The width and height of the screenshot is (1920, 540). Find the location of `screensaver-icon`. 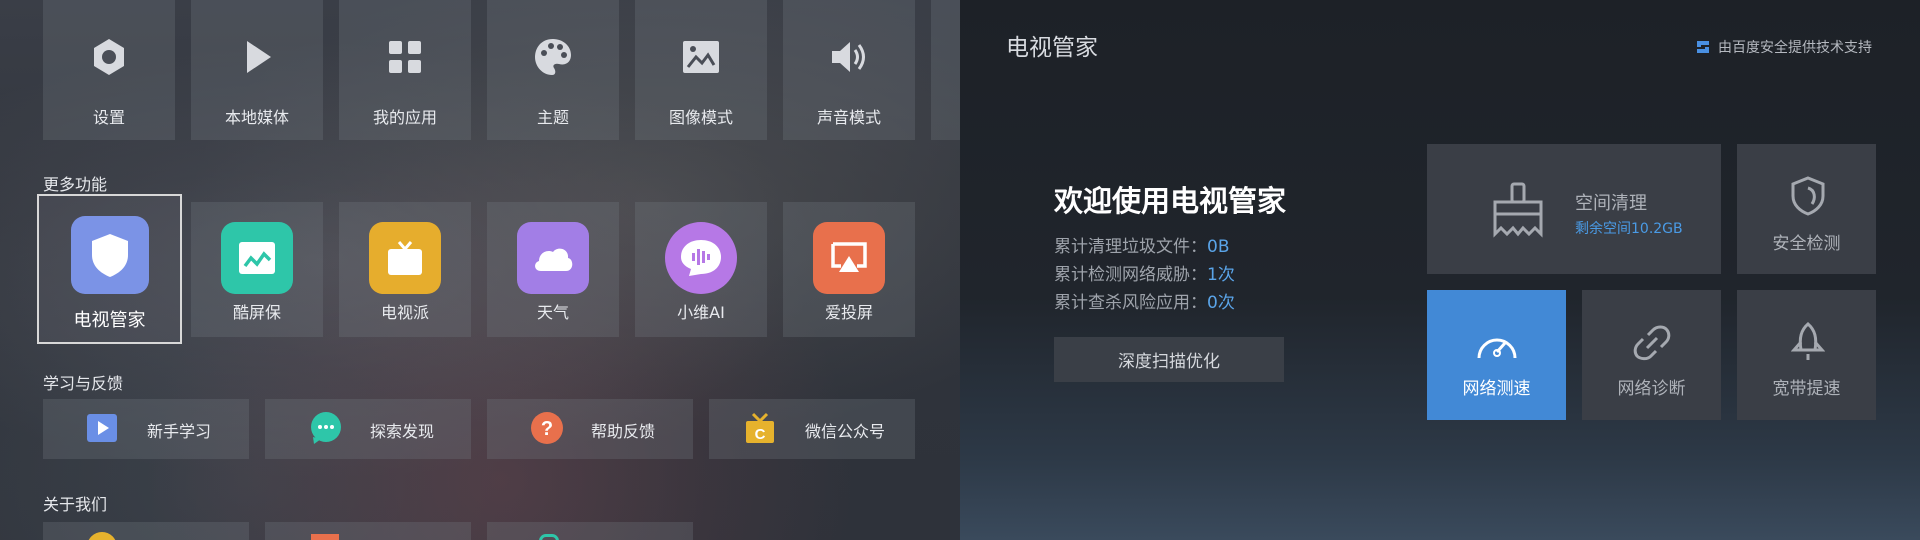

screensaver-icon is located at coordinates (257, 258).